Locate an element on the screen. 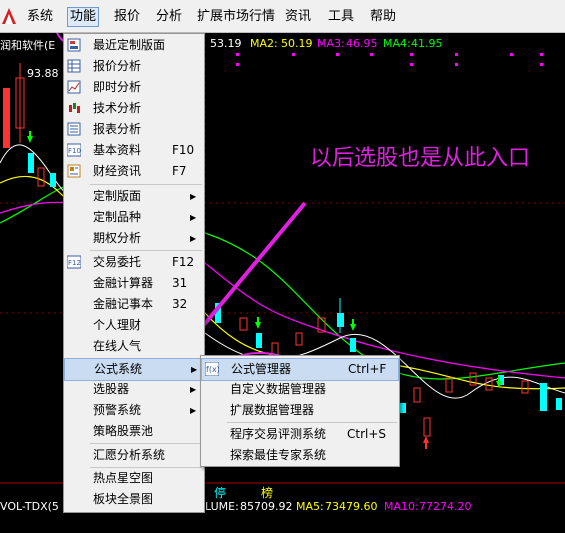  menu-extended-market: 扩展市场行情 is located at coordinates (236, 17).